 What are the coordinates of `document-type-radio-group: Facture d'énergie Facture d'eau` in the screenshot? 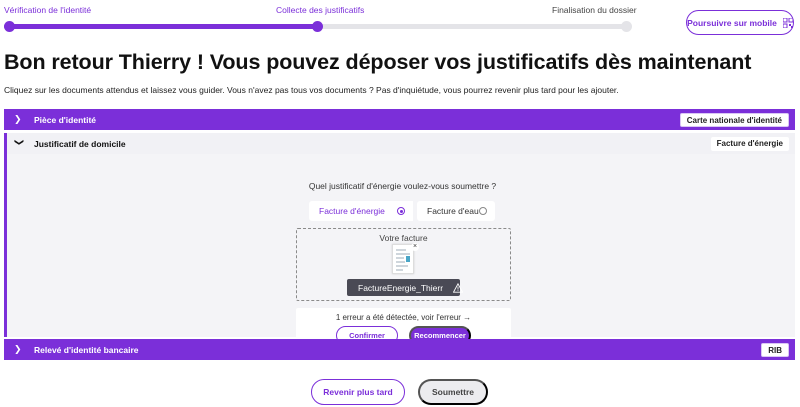 It's located at (402, 211).